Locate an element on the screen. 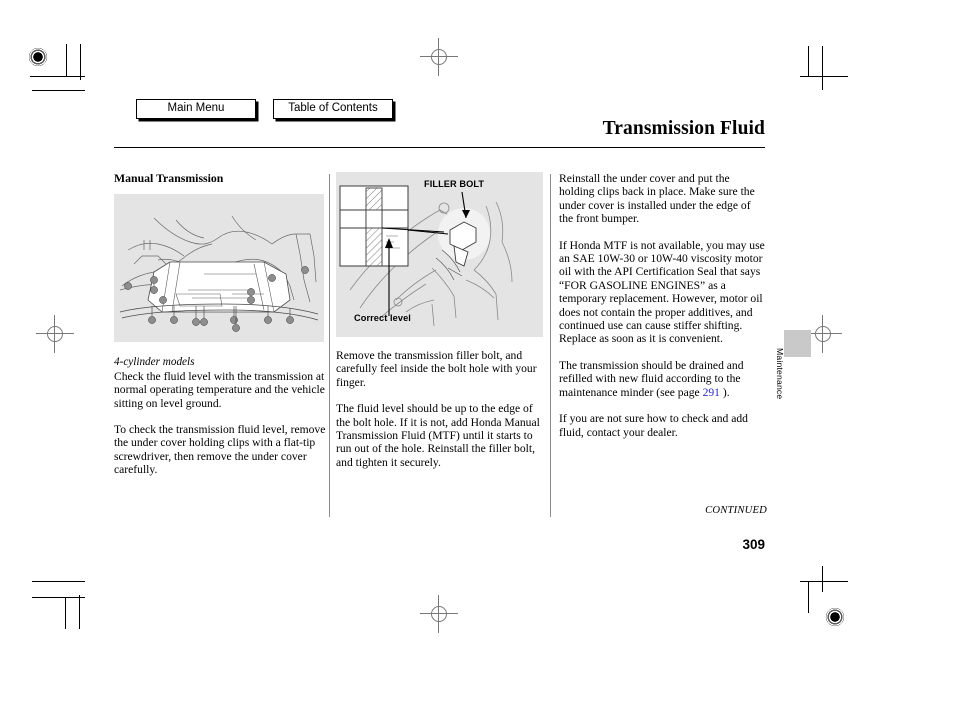  continued-label: CONTINUED is located at coordinates (736, 510).